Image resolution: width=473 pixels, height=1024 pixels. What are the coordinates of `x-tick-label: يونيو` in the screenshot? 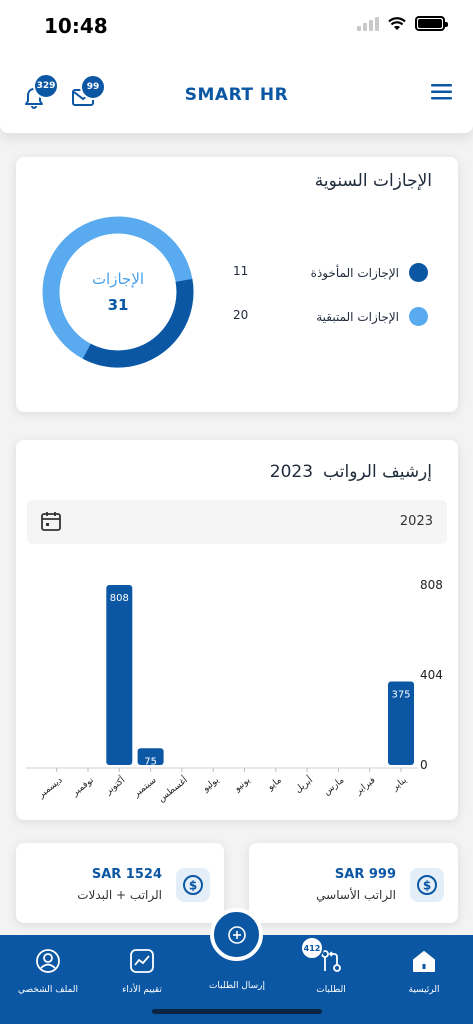 It's located at (242, 784).